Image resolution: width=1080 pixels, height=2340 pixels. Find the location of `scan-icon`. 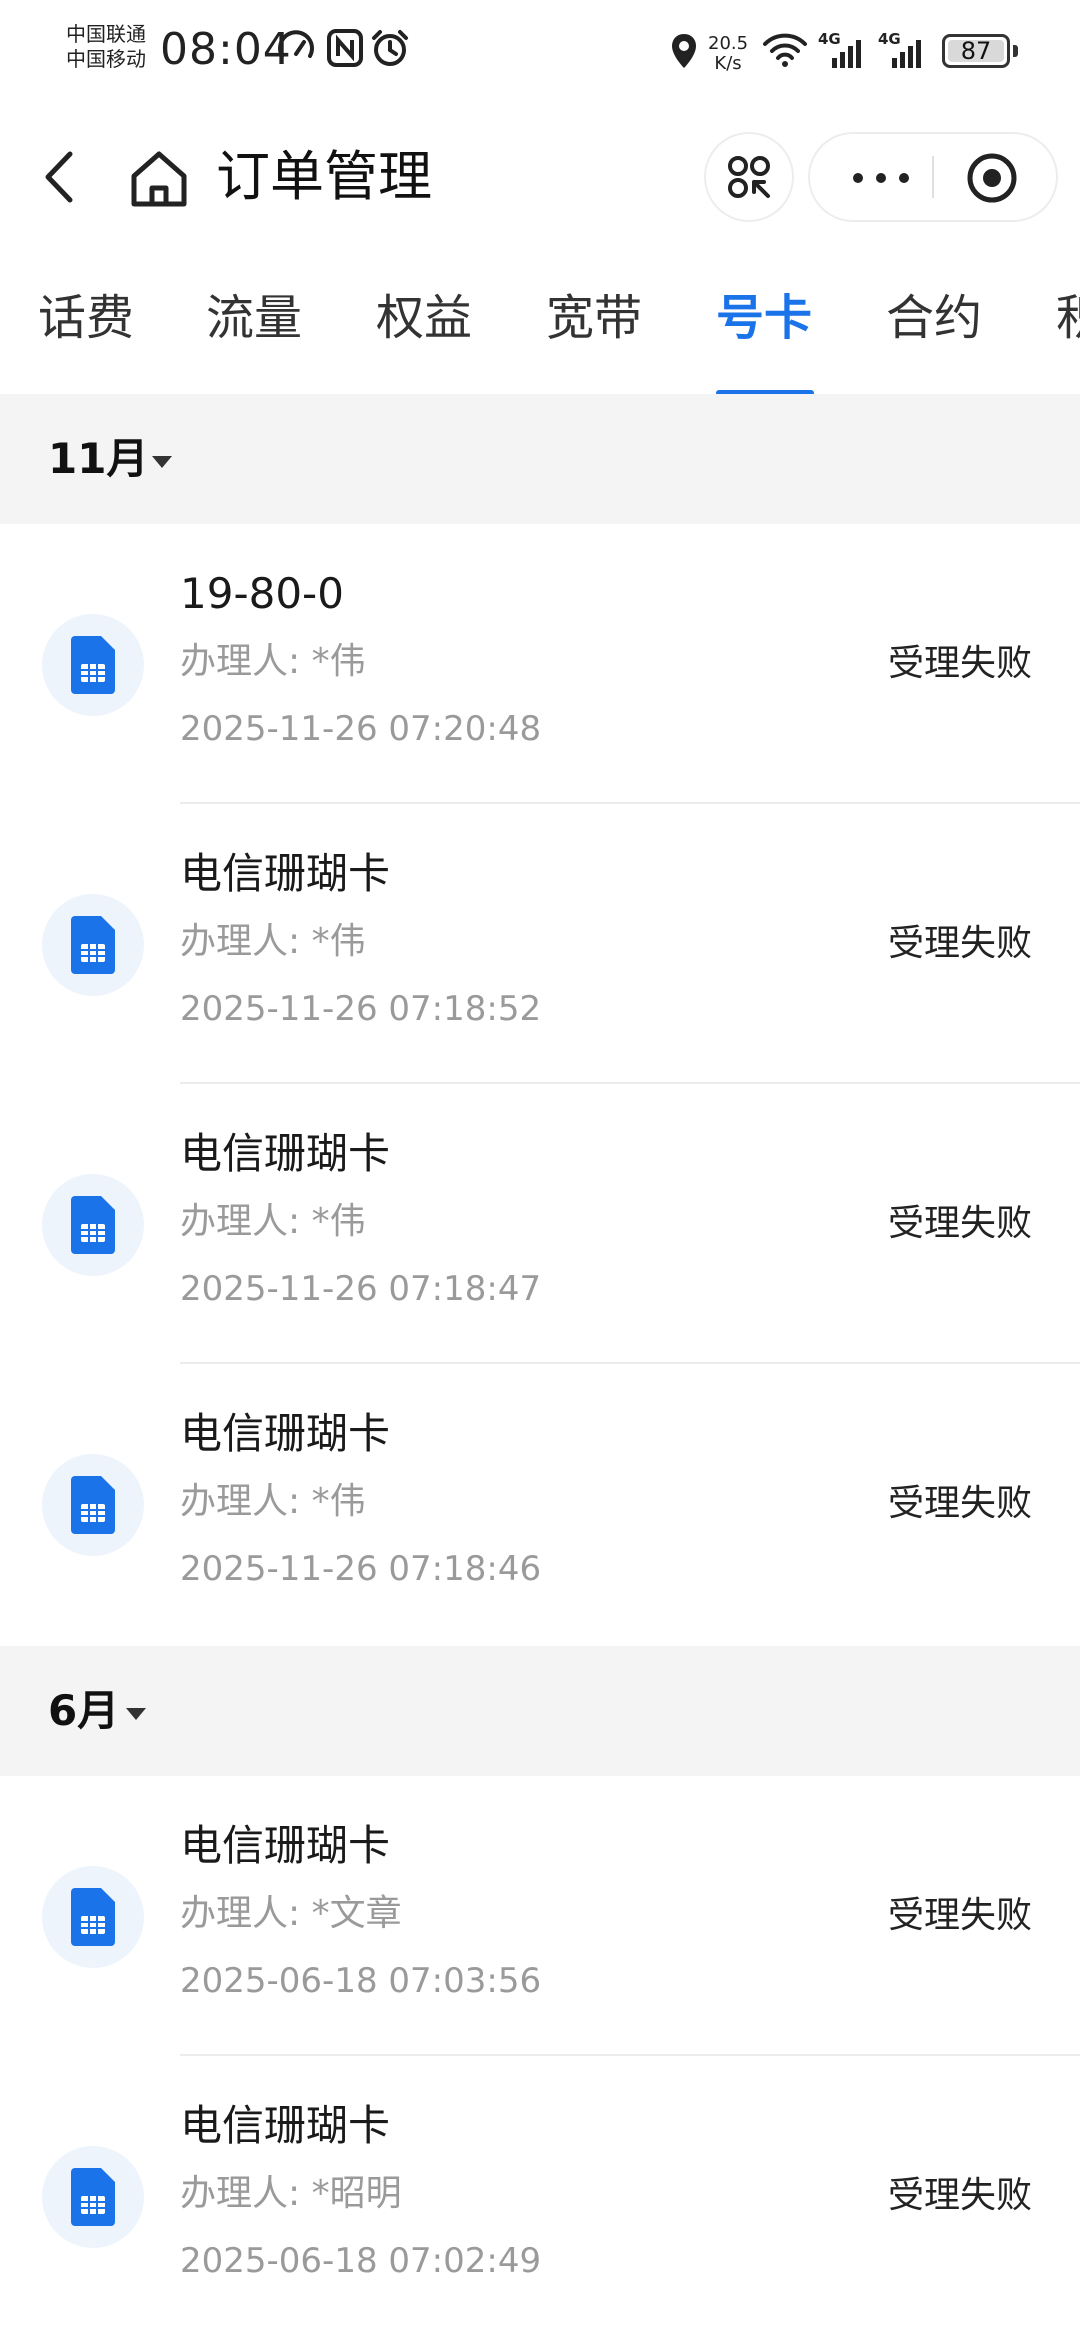

scan-icon is located at coordinates (749, 177).